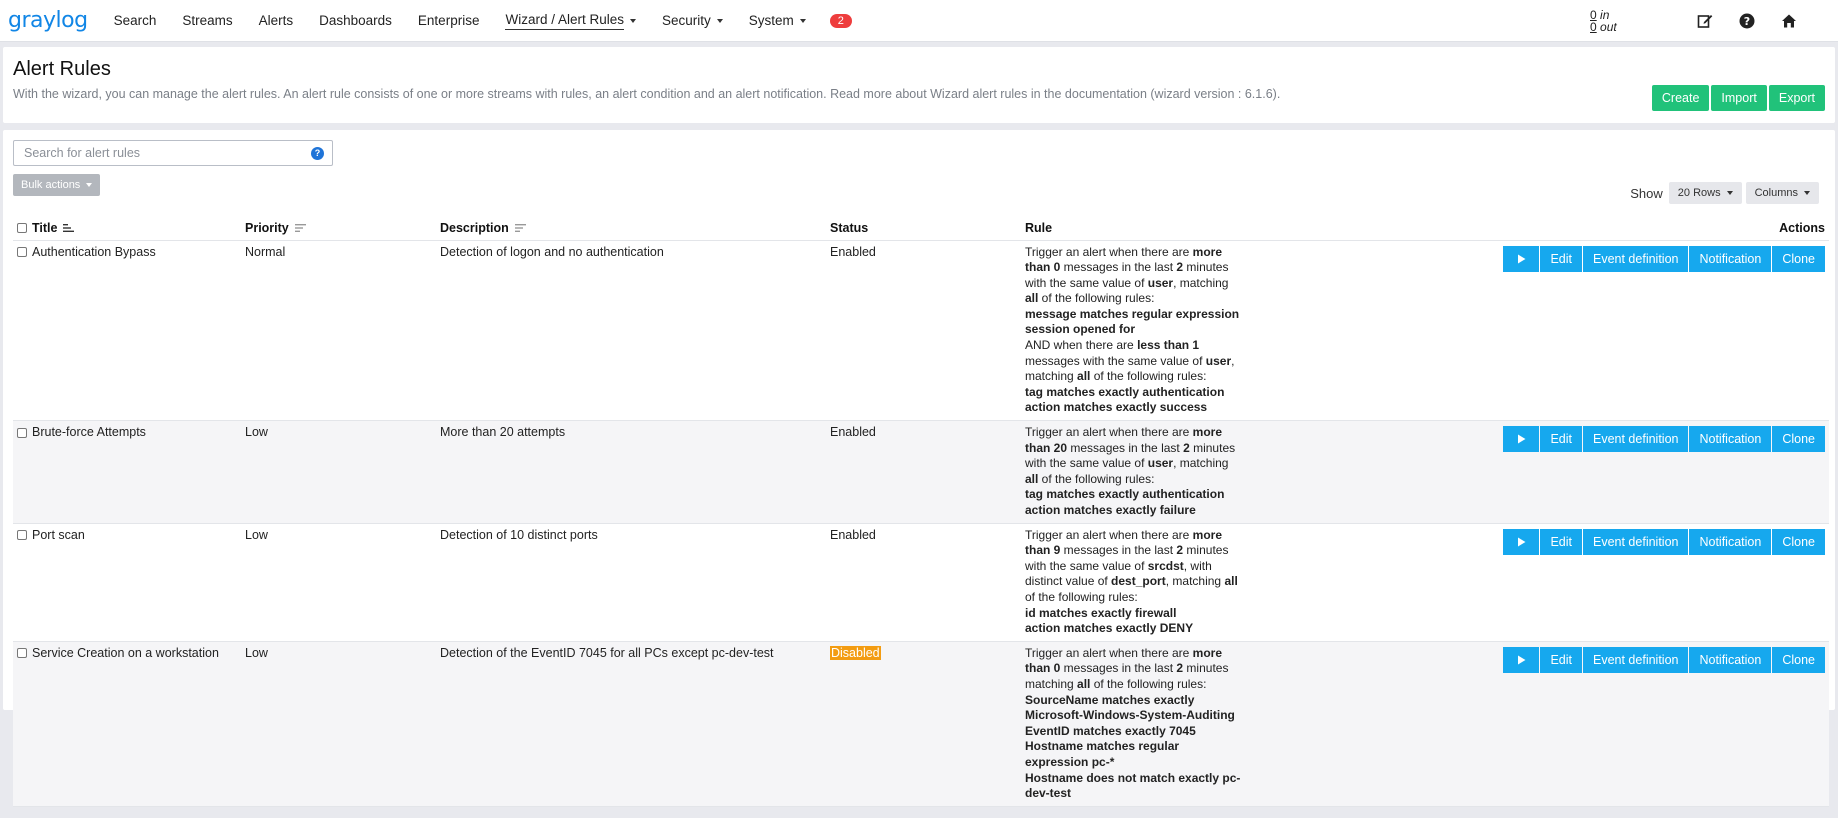  What do you see at coordinates (631, 472) in the screenshot?
I see `cell-description: More than 20 attempts` at bounding box center [631, 472].